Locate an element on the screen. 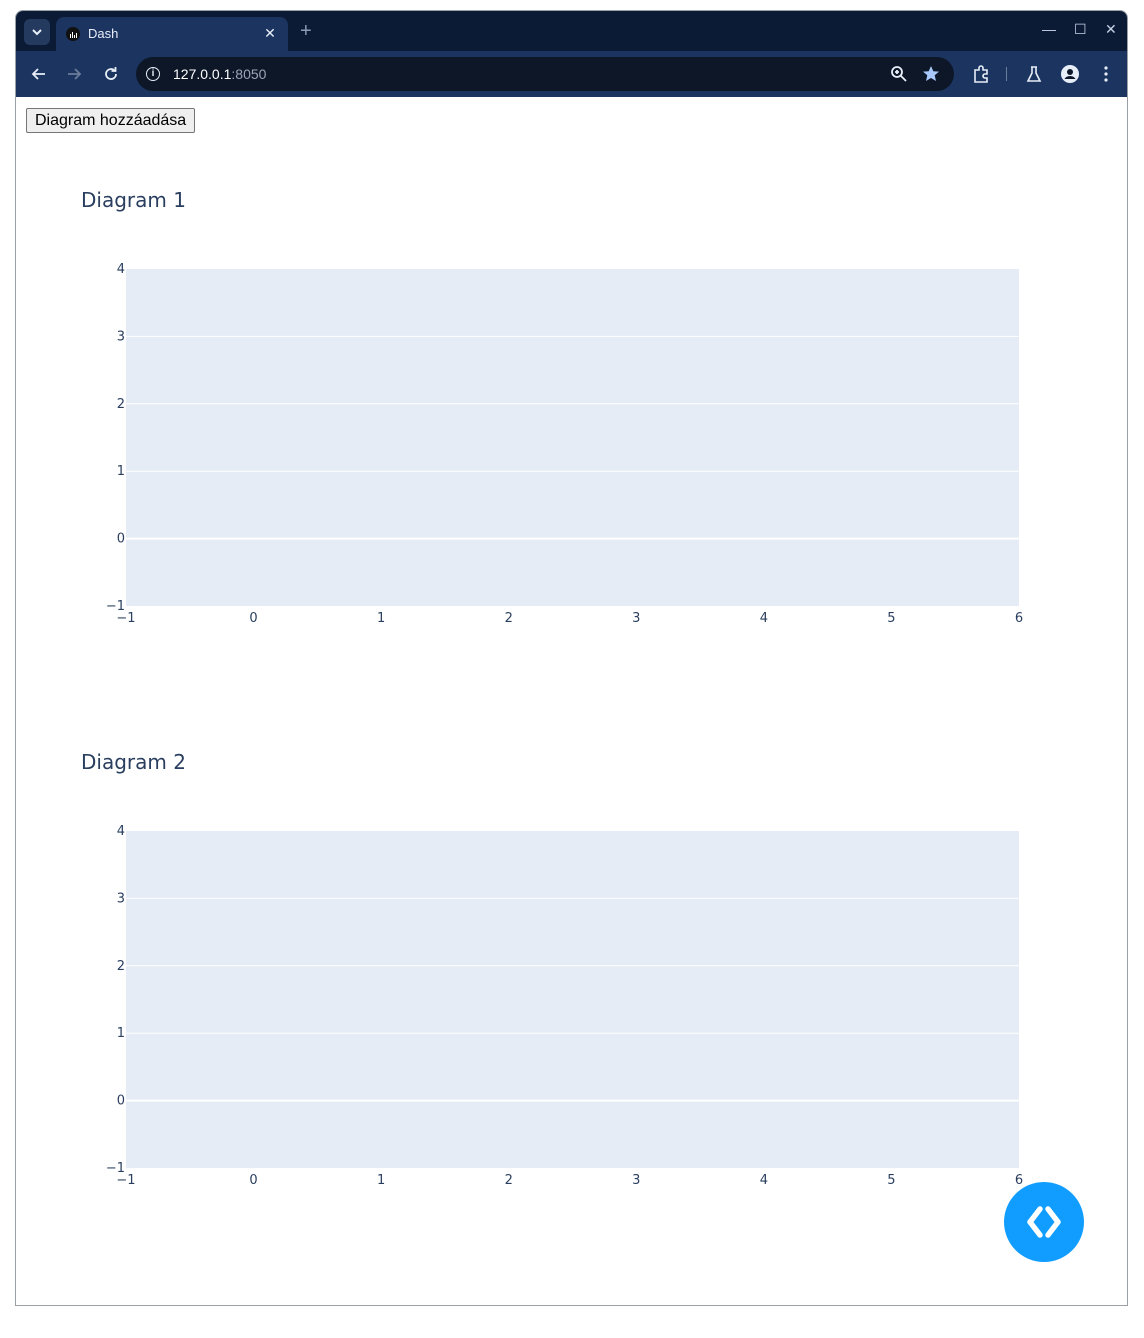  dev-tools-icon is located at coordinates (1044, 1222).